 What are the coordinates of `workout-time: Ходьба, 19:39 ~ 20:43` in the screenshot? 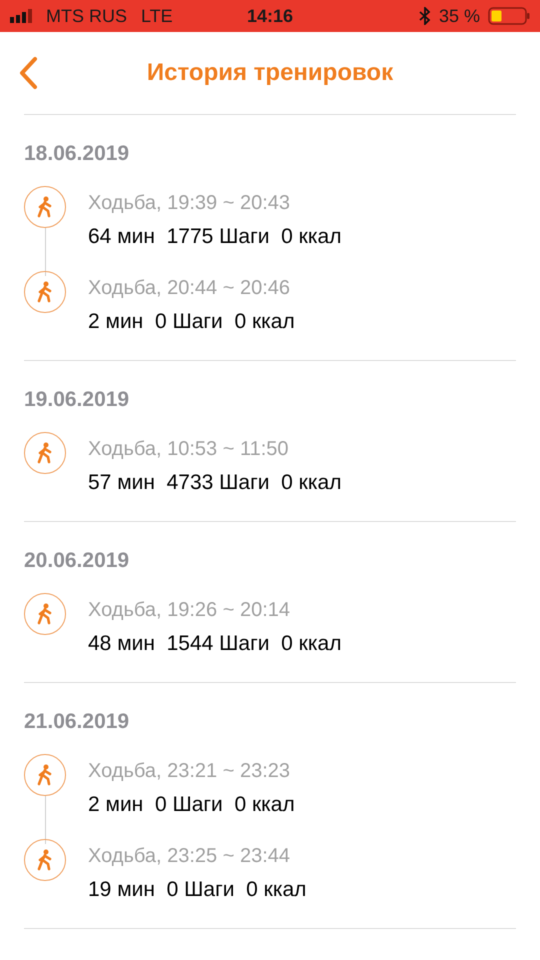 It's located at (190, 203).